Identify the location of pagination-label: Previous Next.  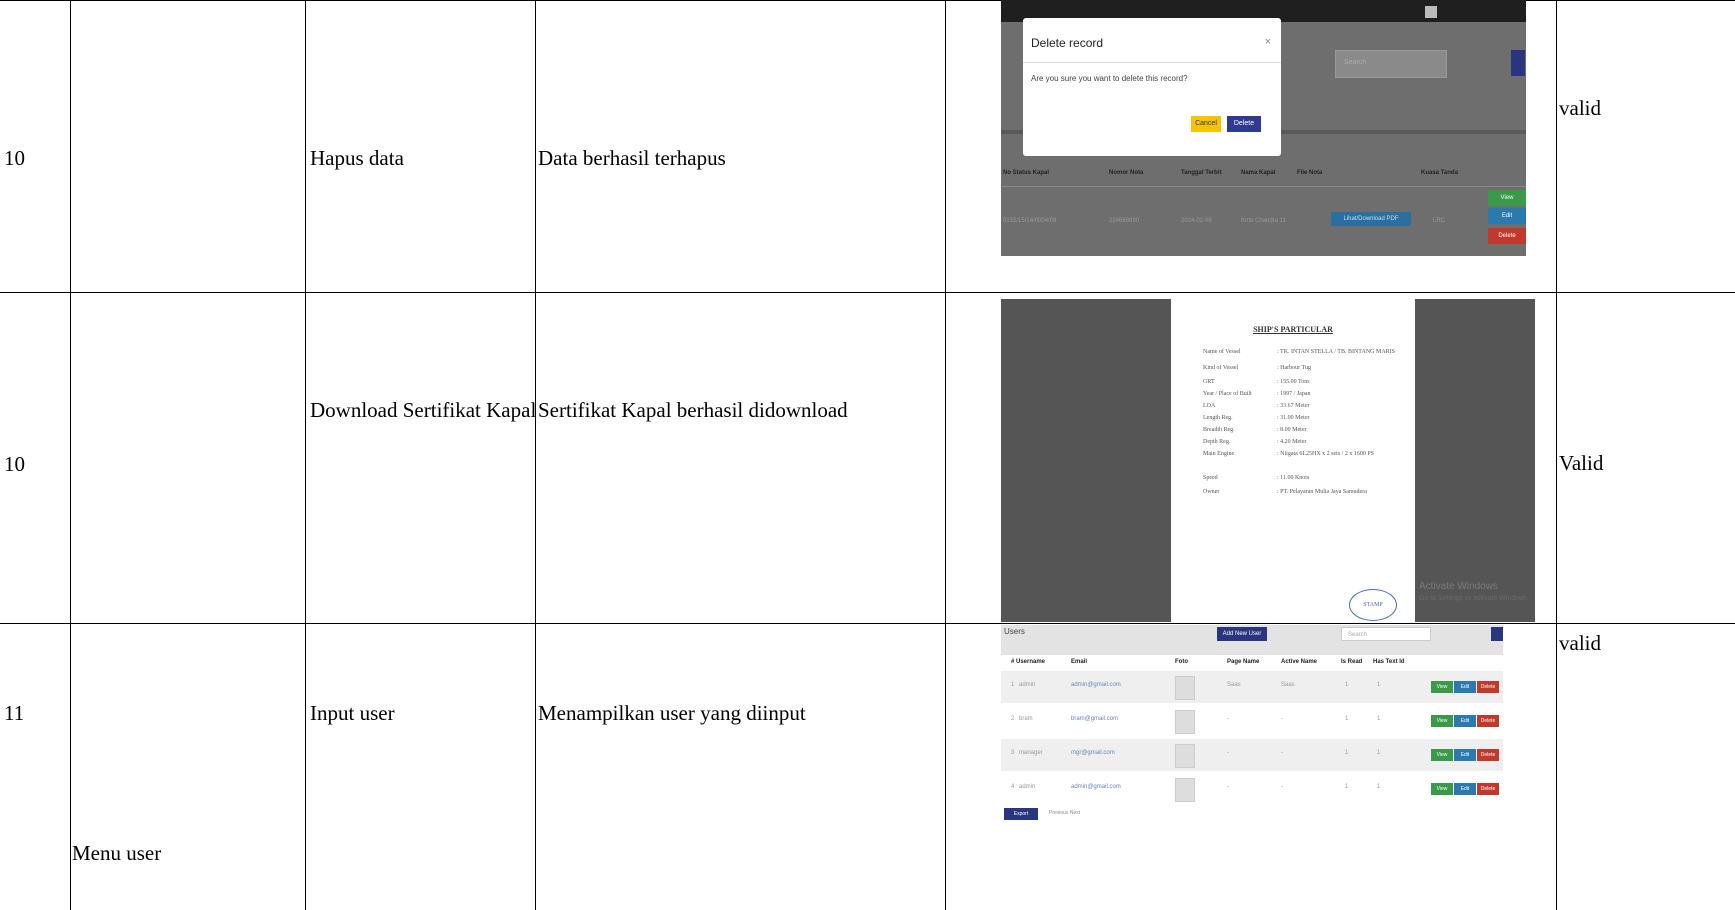
(1064, 813).